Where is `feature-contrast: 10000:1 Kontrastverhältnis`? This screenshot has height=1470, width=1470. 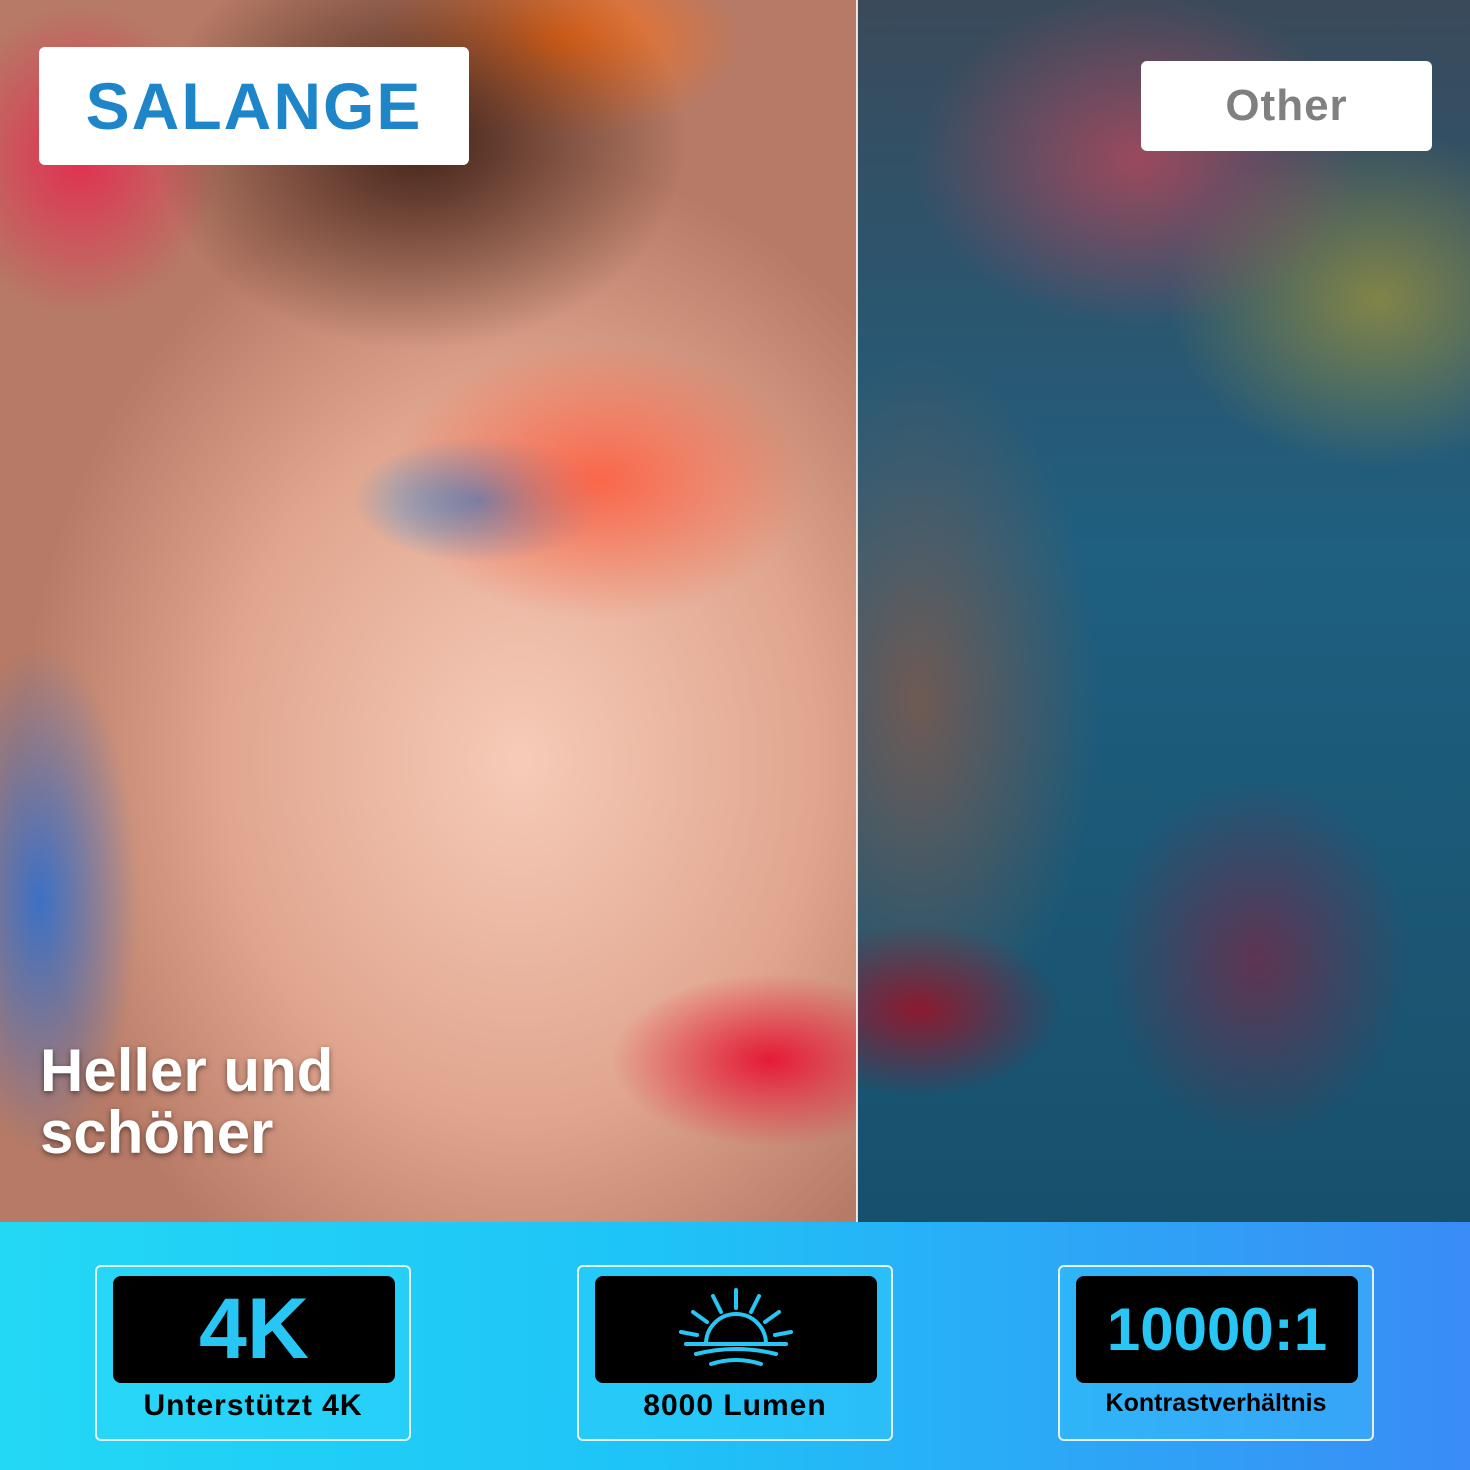
feature-contrast: 10000:1 Kontrastverhältnis is located at coordinates (1216, 1353).